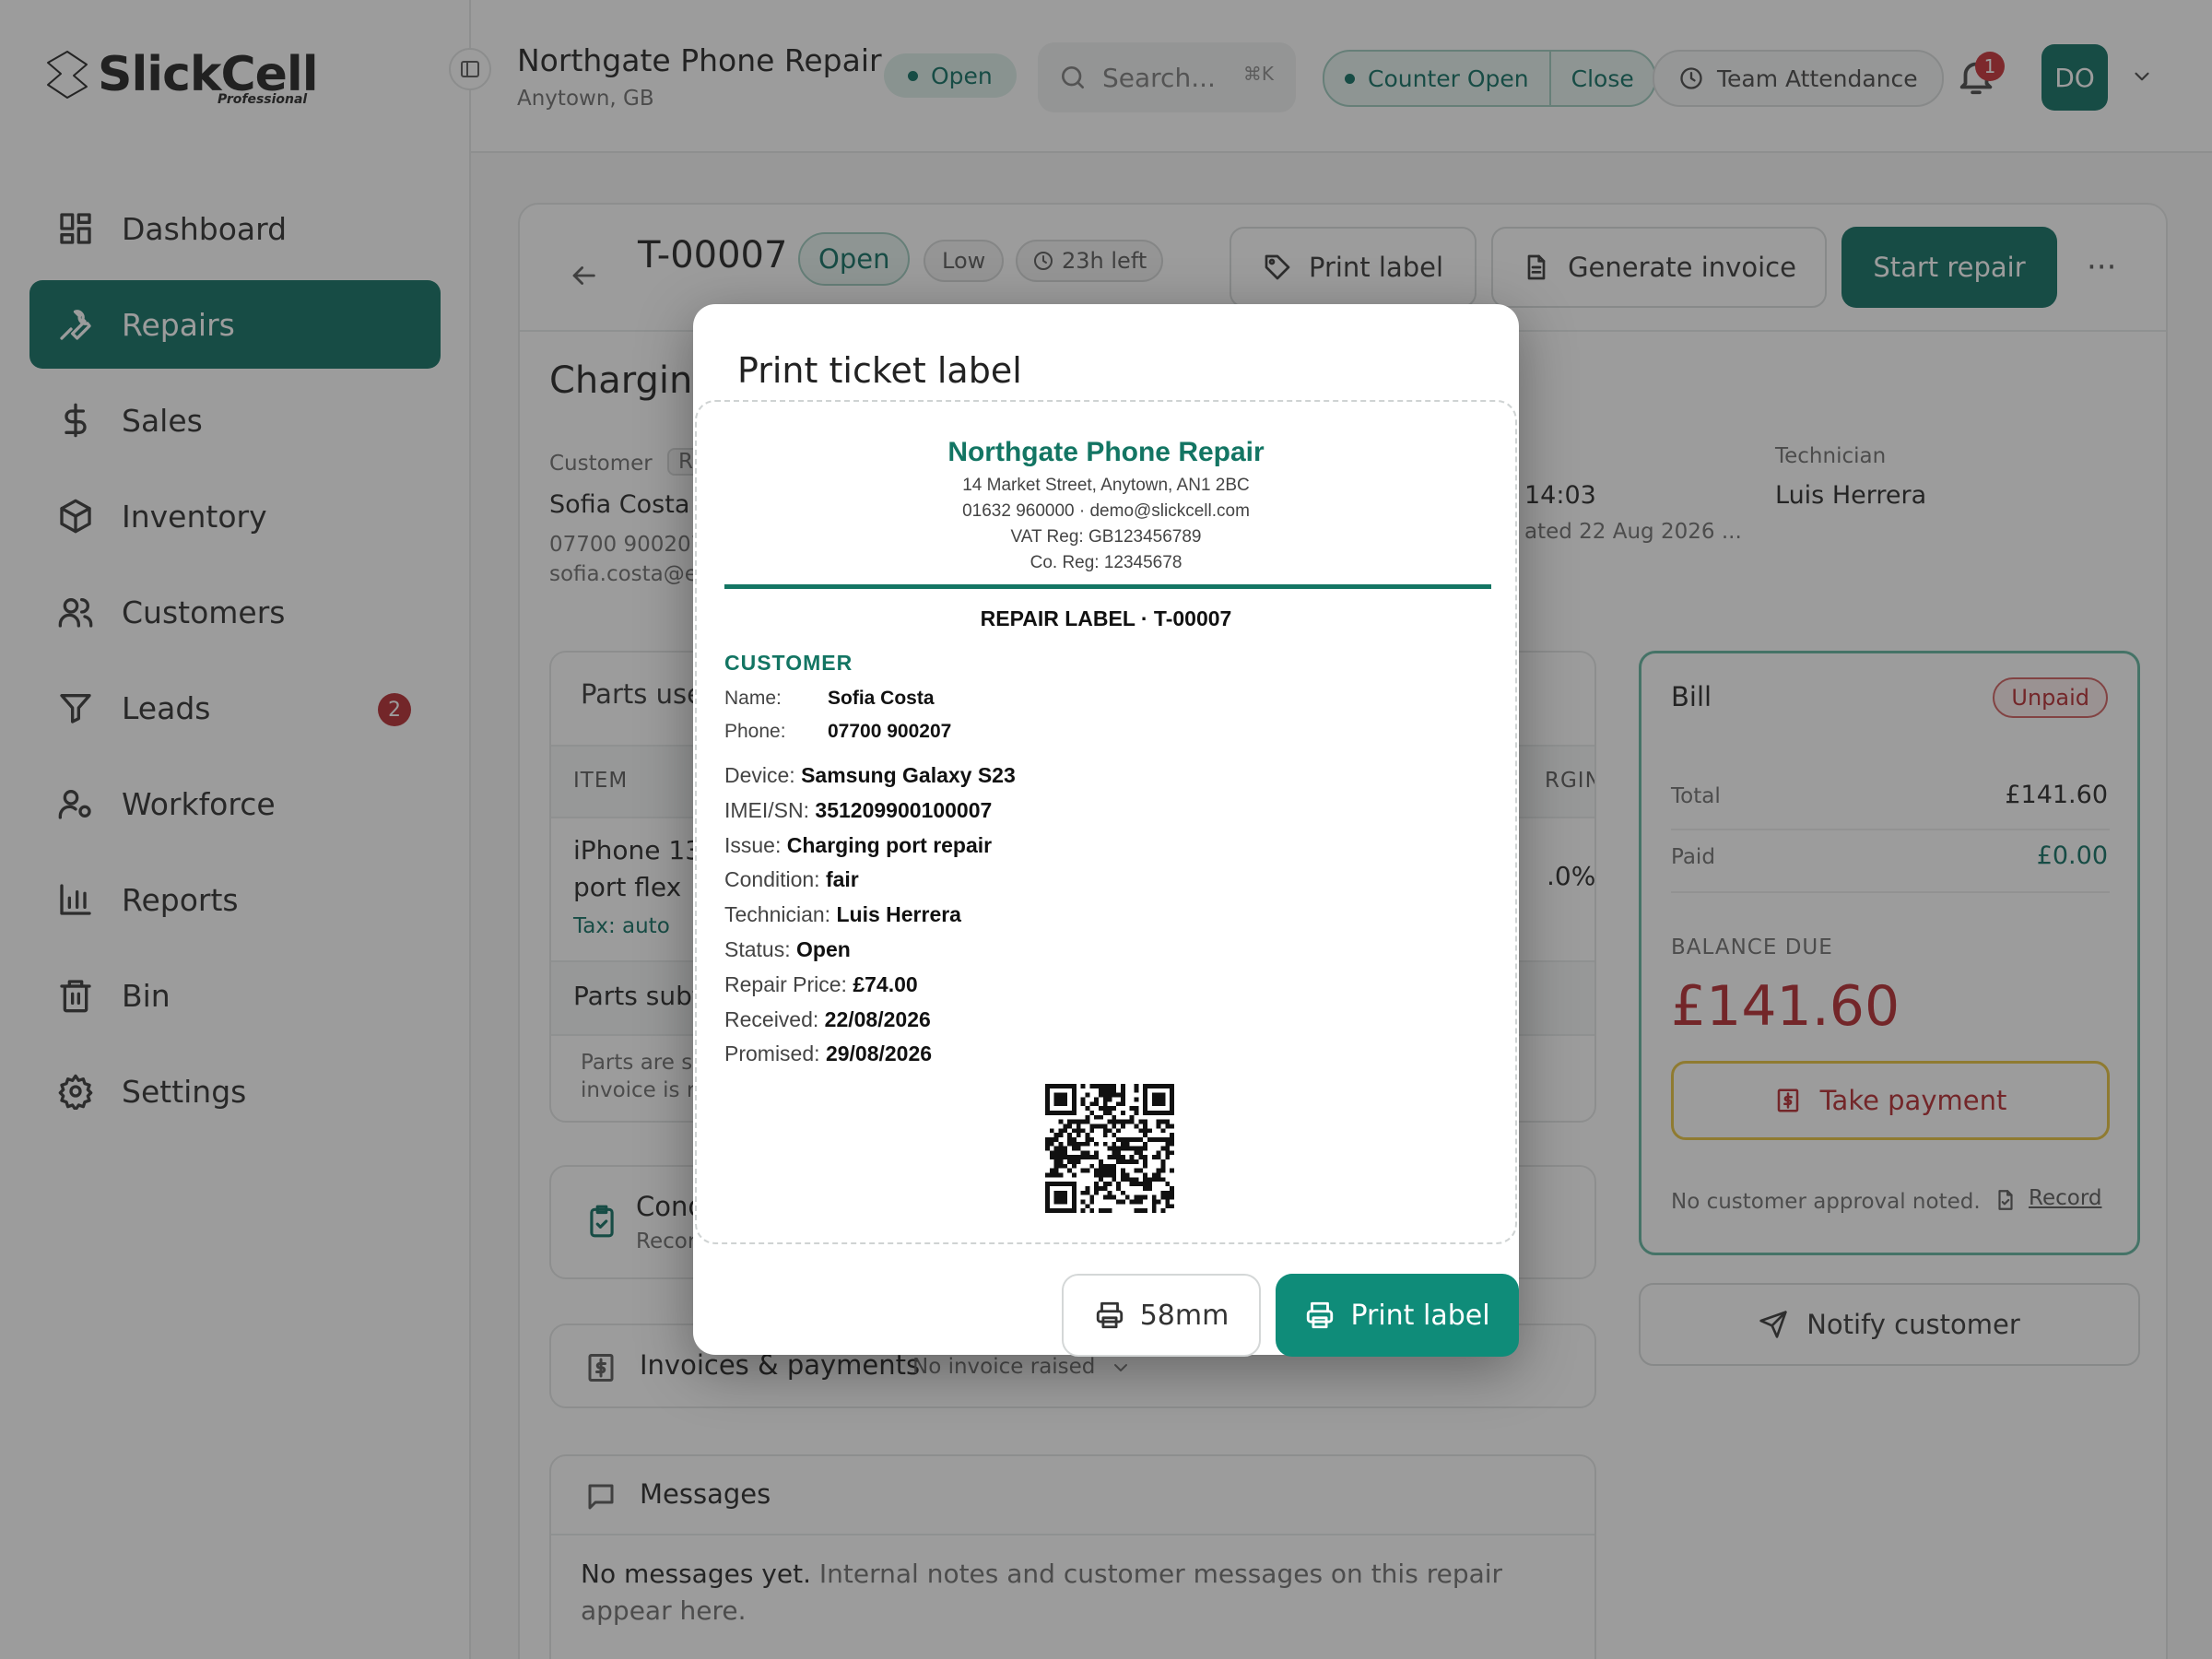 The width and height of the screenshot is (2212, 1659). Describe the element at coordinates (753, 698) in the screenshot. I see `label-name-key: Name:` at that location.